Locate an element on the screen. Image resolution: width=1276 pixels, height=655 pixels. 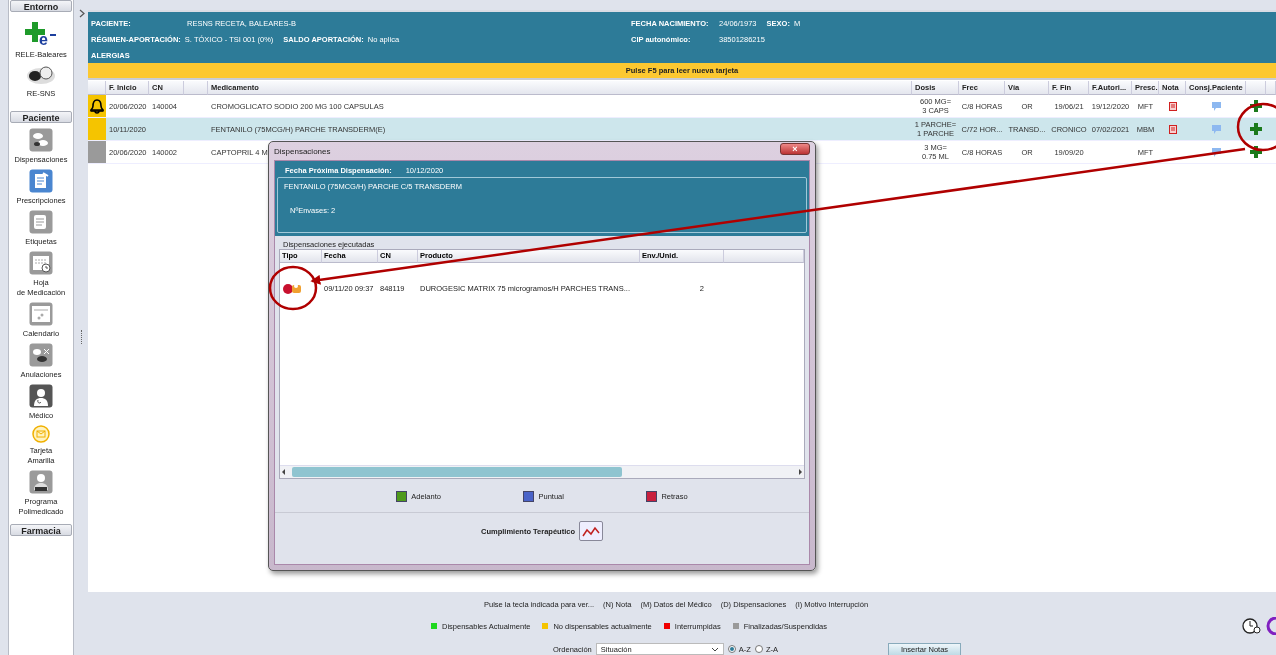
section-header: Paciente is located at coordinates (41, 117).